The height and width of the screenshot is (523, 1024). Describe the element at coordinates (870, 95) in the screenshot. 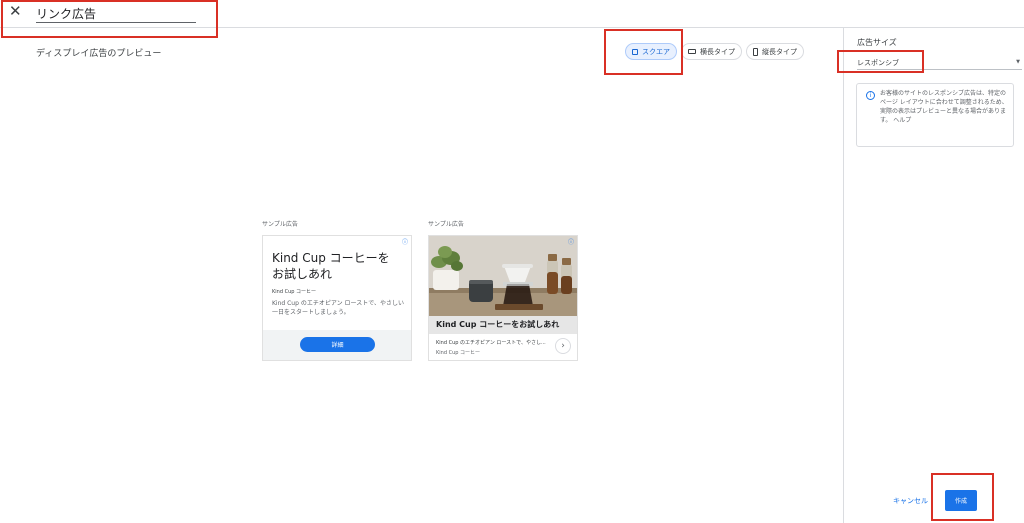

I see `info-icon: i` at that location.